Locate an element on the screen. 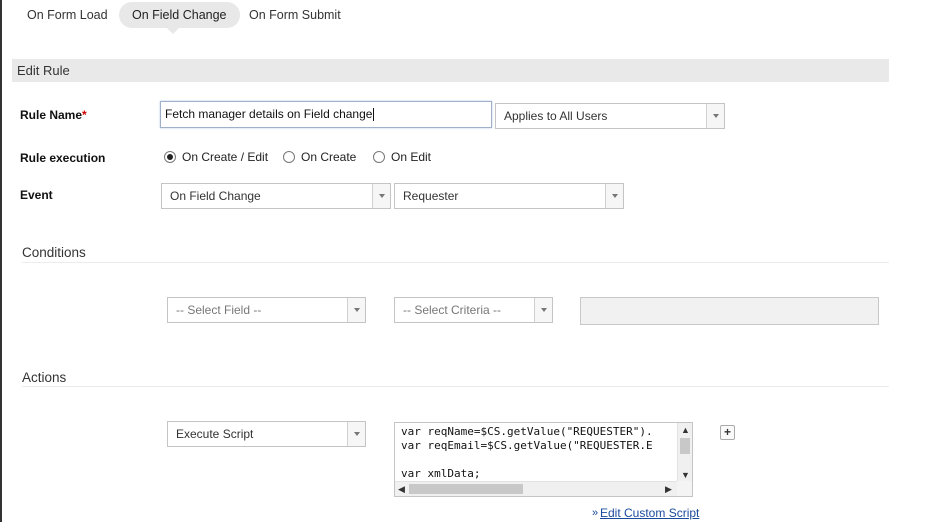  scroll-down-icon: ▼ is located at coordinates (685, 475).